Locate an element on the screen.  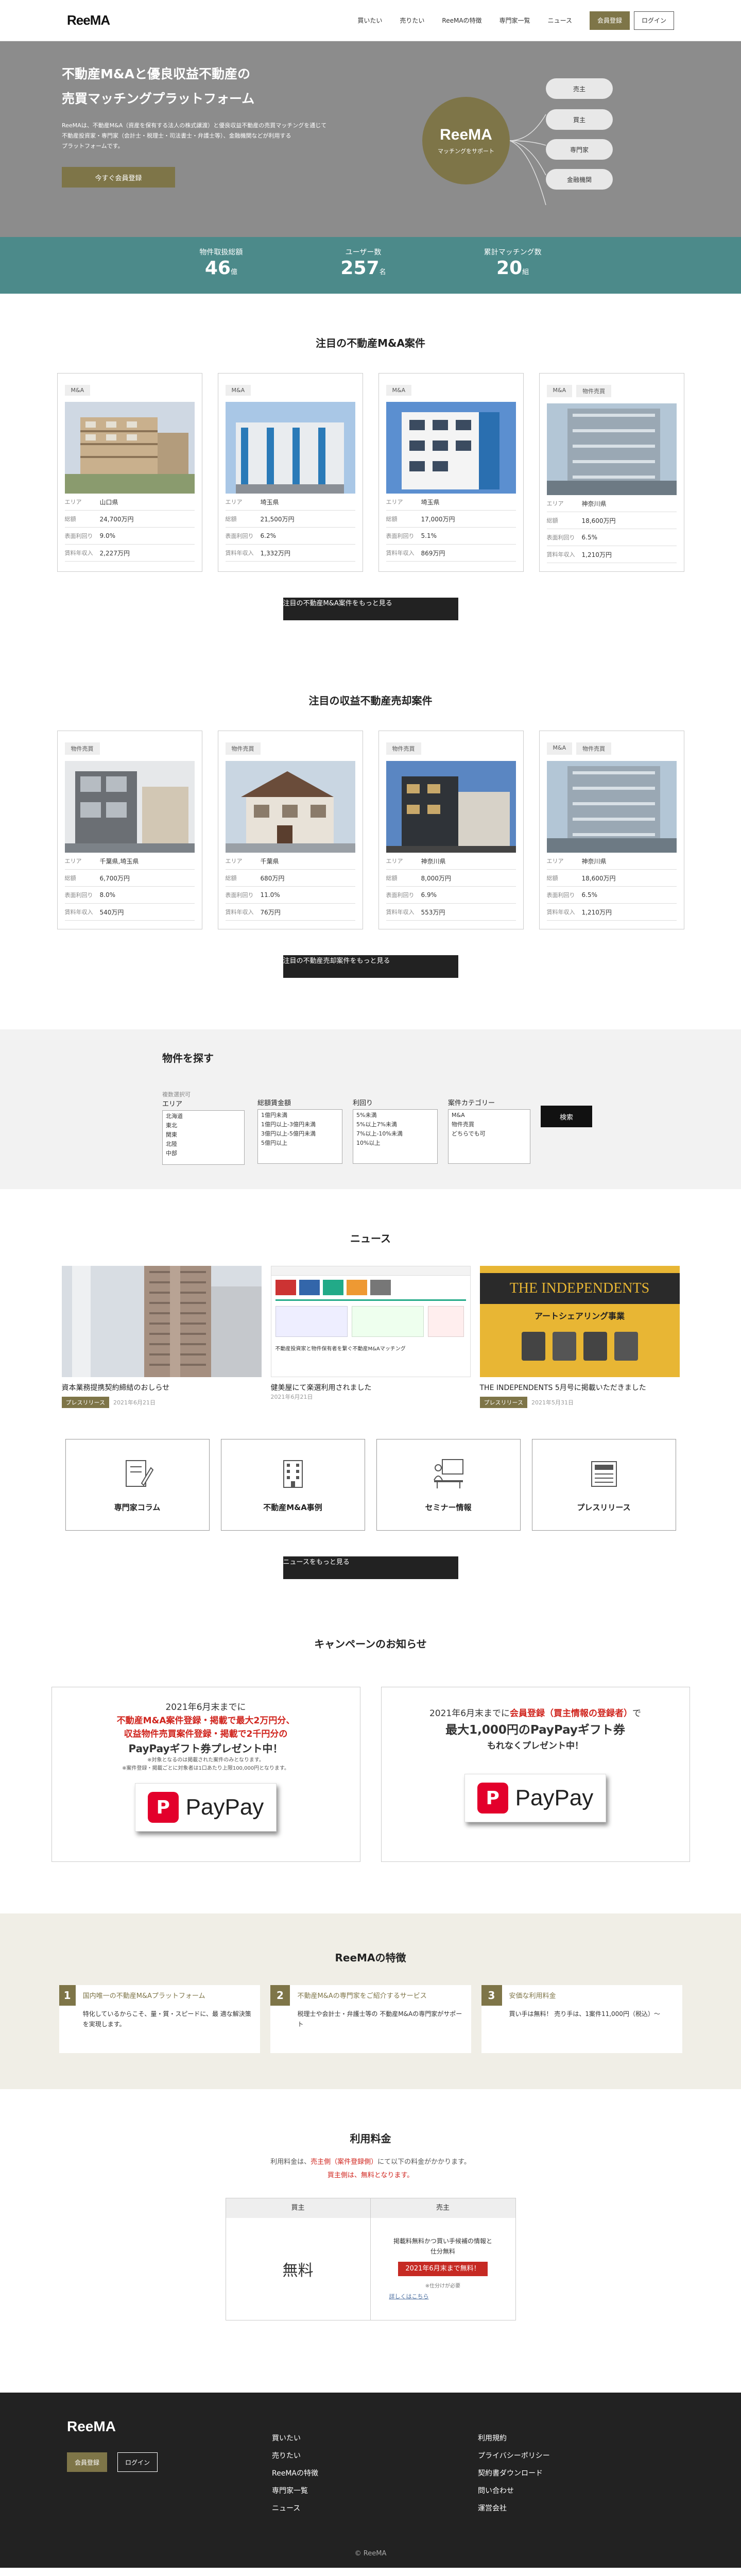
select-option: 10%以上 is located at coordinates (395, 1143).